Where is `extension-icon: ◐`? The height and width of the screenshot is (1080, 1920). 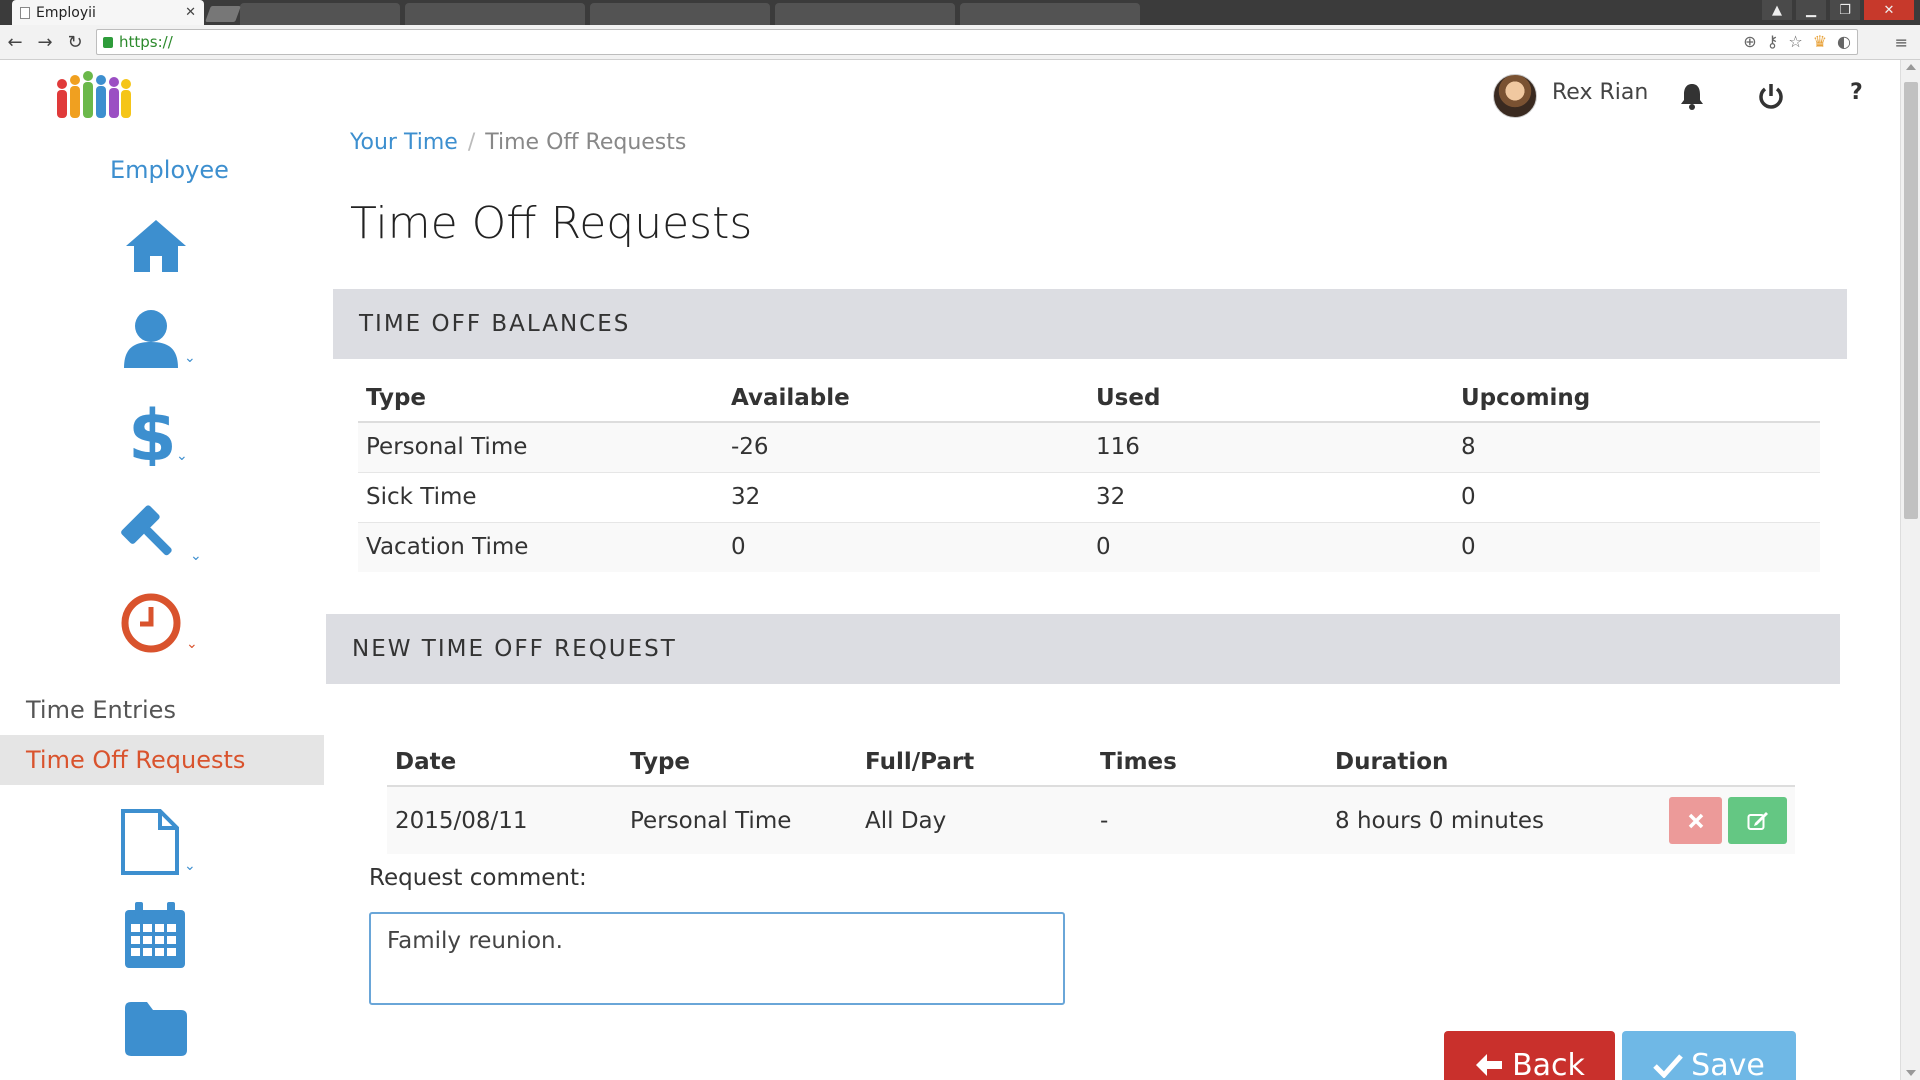
extension-icon: ◐ is located at coordinates (1844, 41).